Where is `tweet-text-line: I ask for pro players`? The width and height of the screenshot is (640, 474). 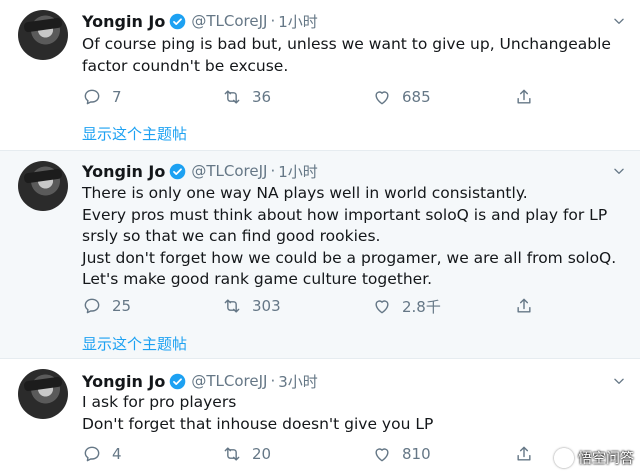 tweet-text-line: I ask for pro players is located at coordinates (159, 402).